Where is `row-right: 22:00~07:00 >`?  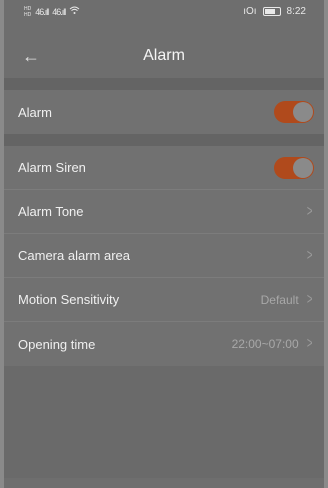 row-right: 22:00~07:00 > is located at coordinates (273, 344).